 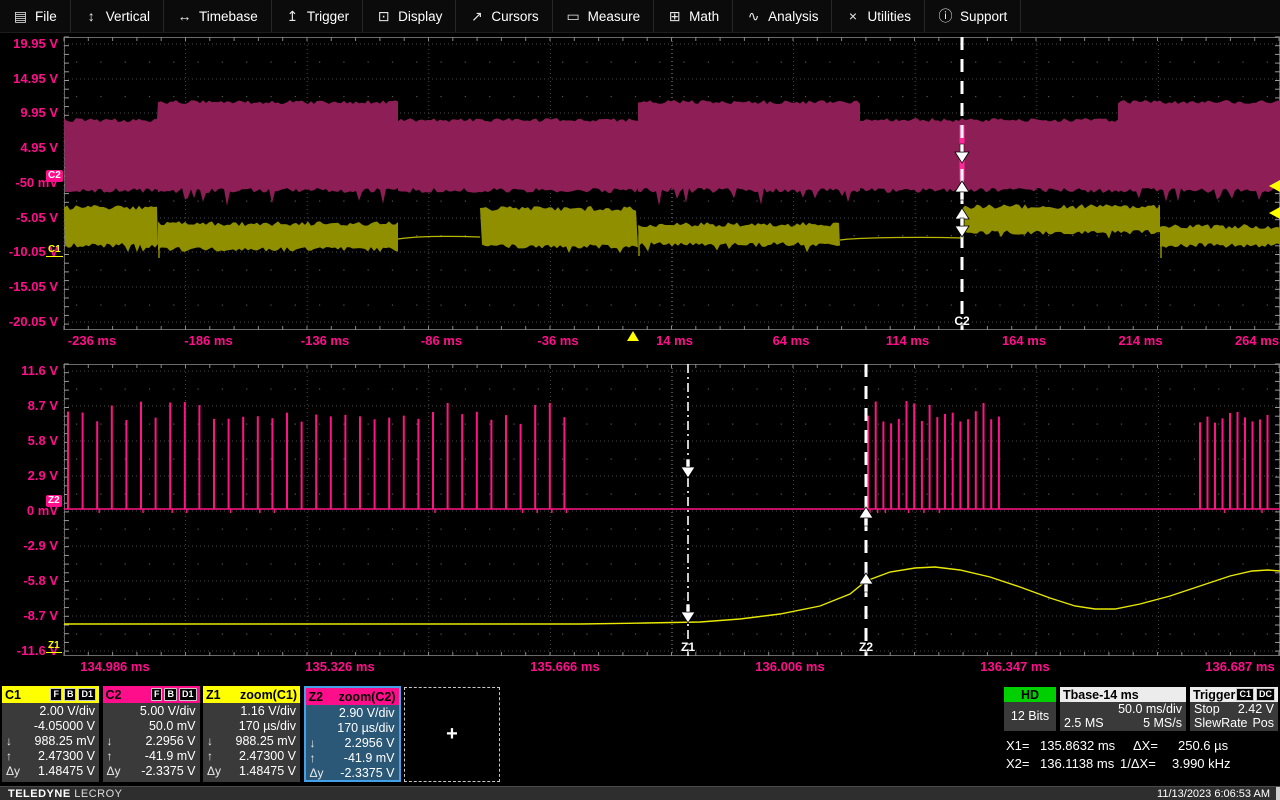 What do you see at coordinates (633, 336) in the screenshot?
I see `trigger-time-marker` at bounding box center [633, 336].